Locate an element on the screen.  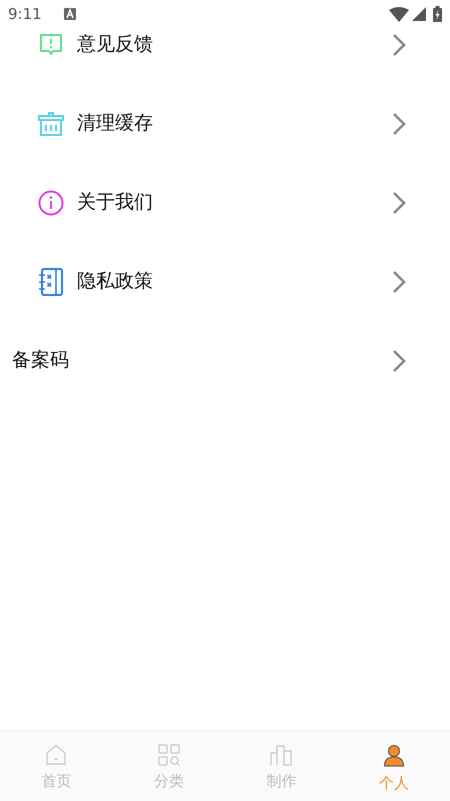
status-time: 9:11 is located at coordinates (25, 14).